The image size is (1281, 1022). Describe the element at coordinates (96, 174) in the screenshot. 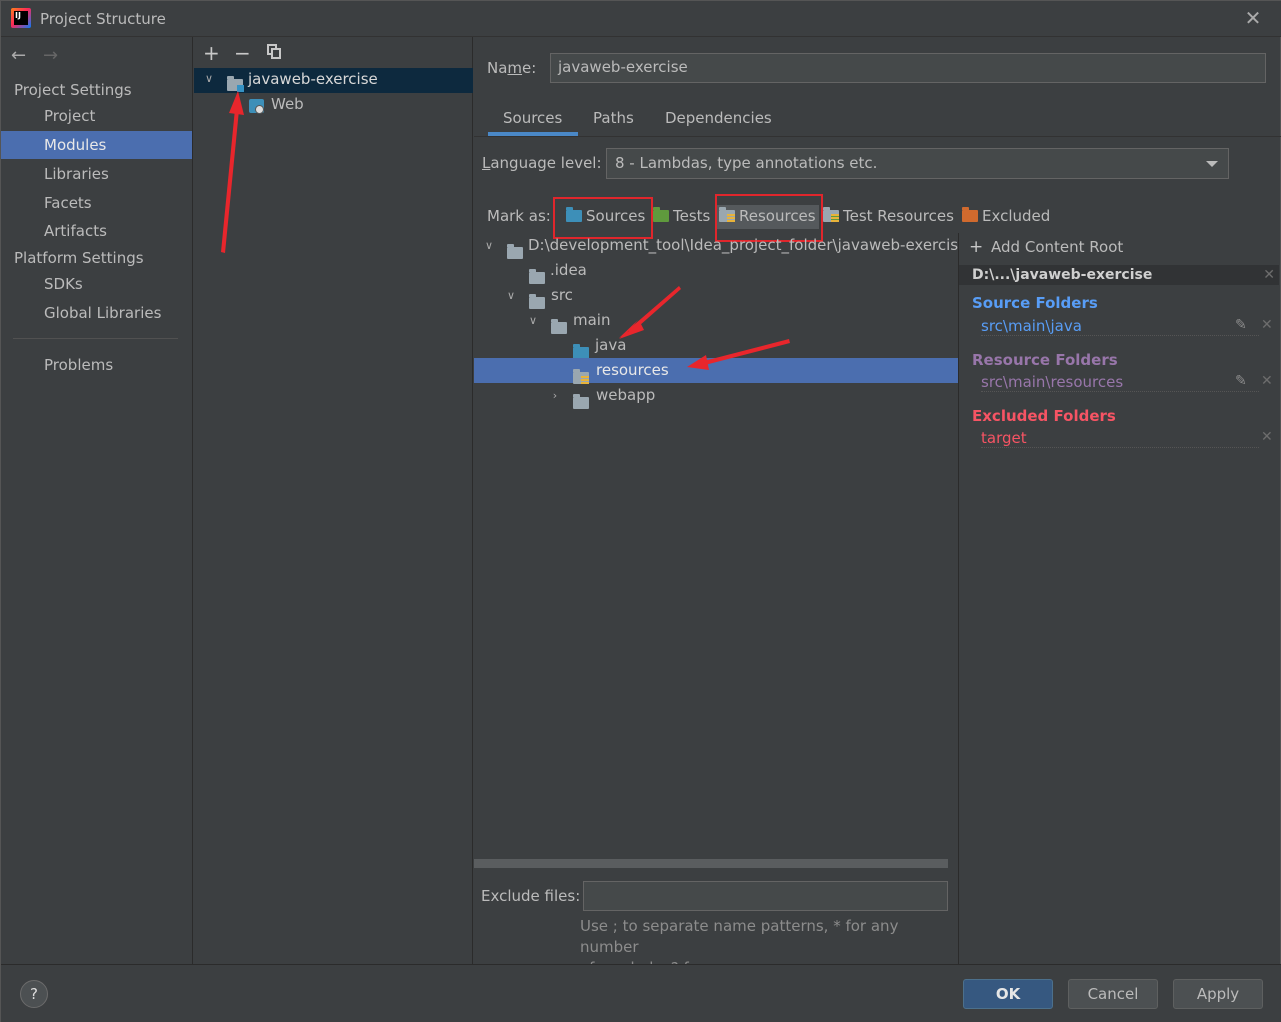

I see `nav-item-libraries: Libraries` at that location.